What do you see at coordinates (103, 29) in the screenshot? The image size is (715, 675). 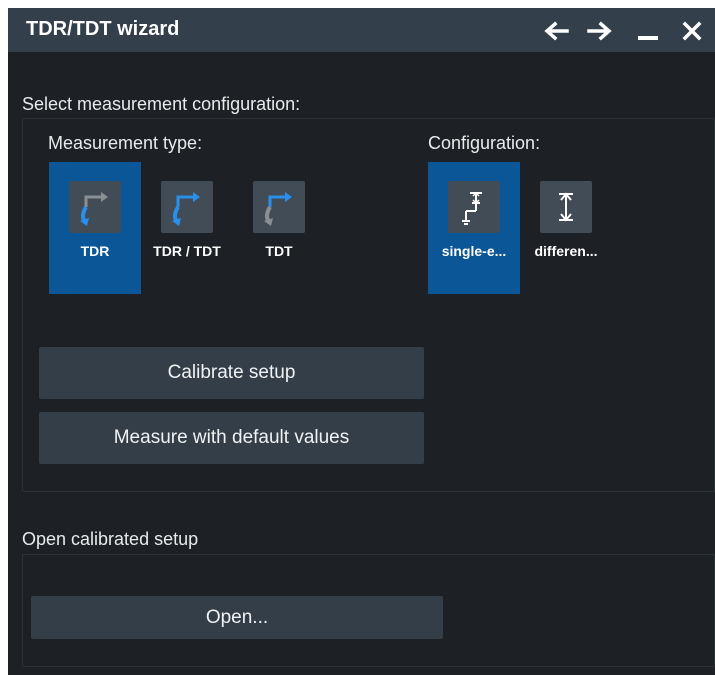 I see `window-title: TDR/TDT wizard` at bounding box center [103, 29].